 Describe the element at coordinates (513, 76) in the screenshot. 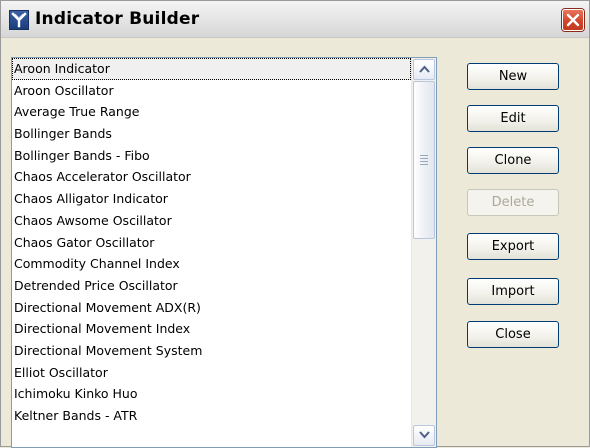

I see `new-button: New` at that location.